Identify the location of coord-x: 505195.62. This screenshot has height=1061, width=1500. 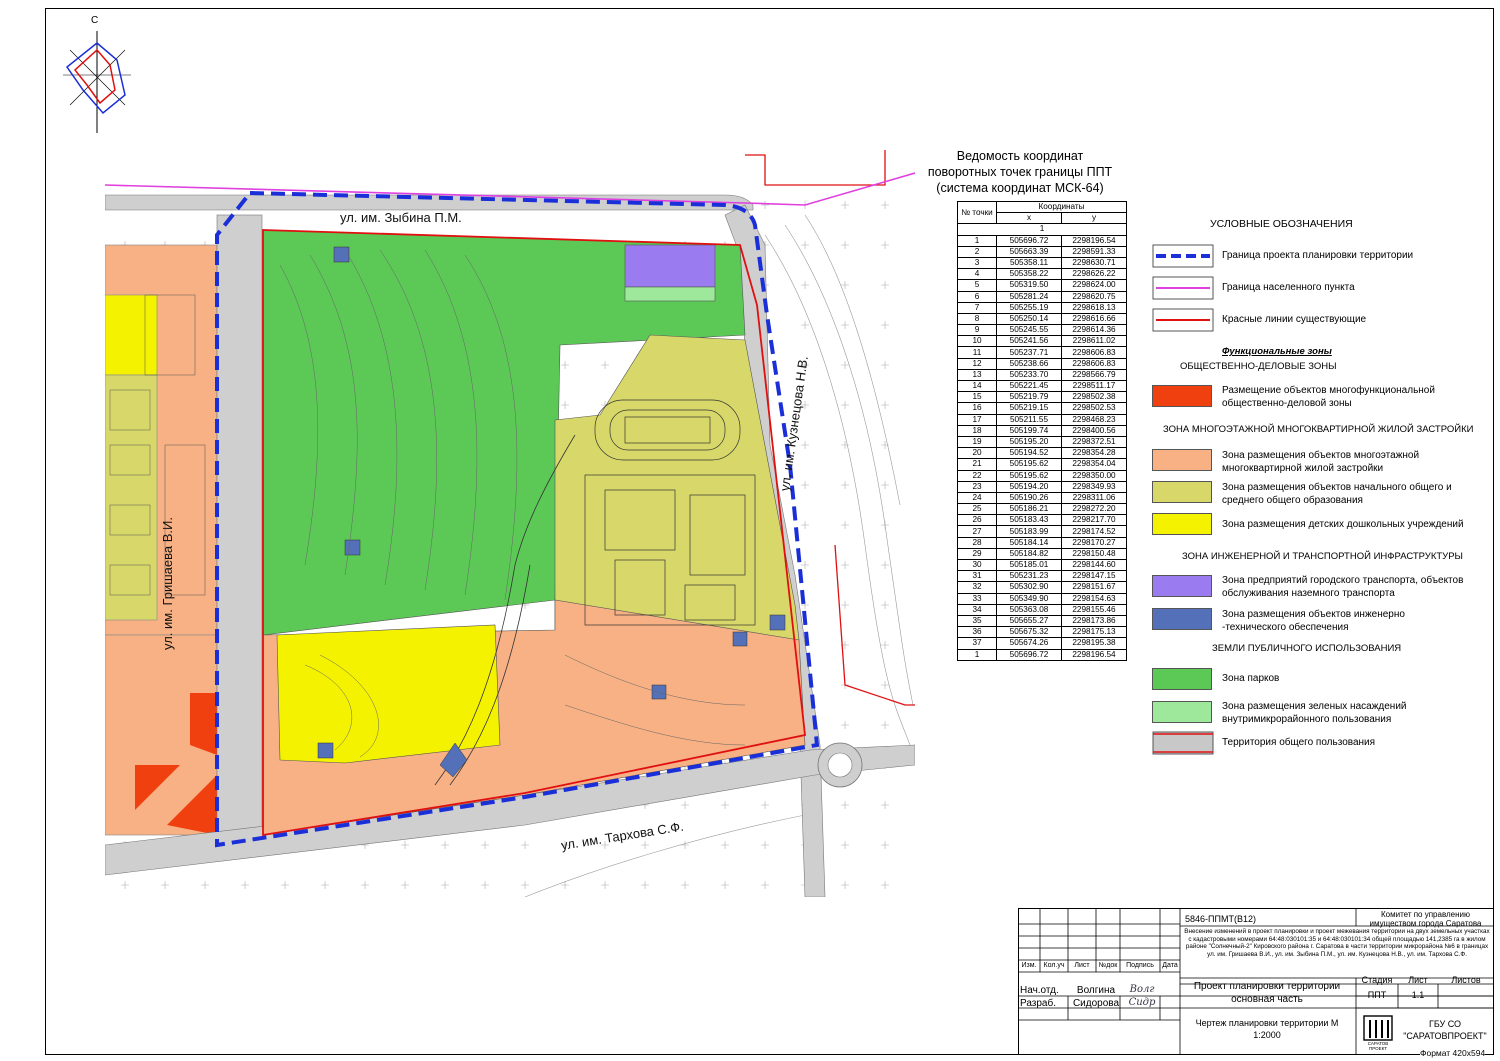
(1029, 464).